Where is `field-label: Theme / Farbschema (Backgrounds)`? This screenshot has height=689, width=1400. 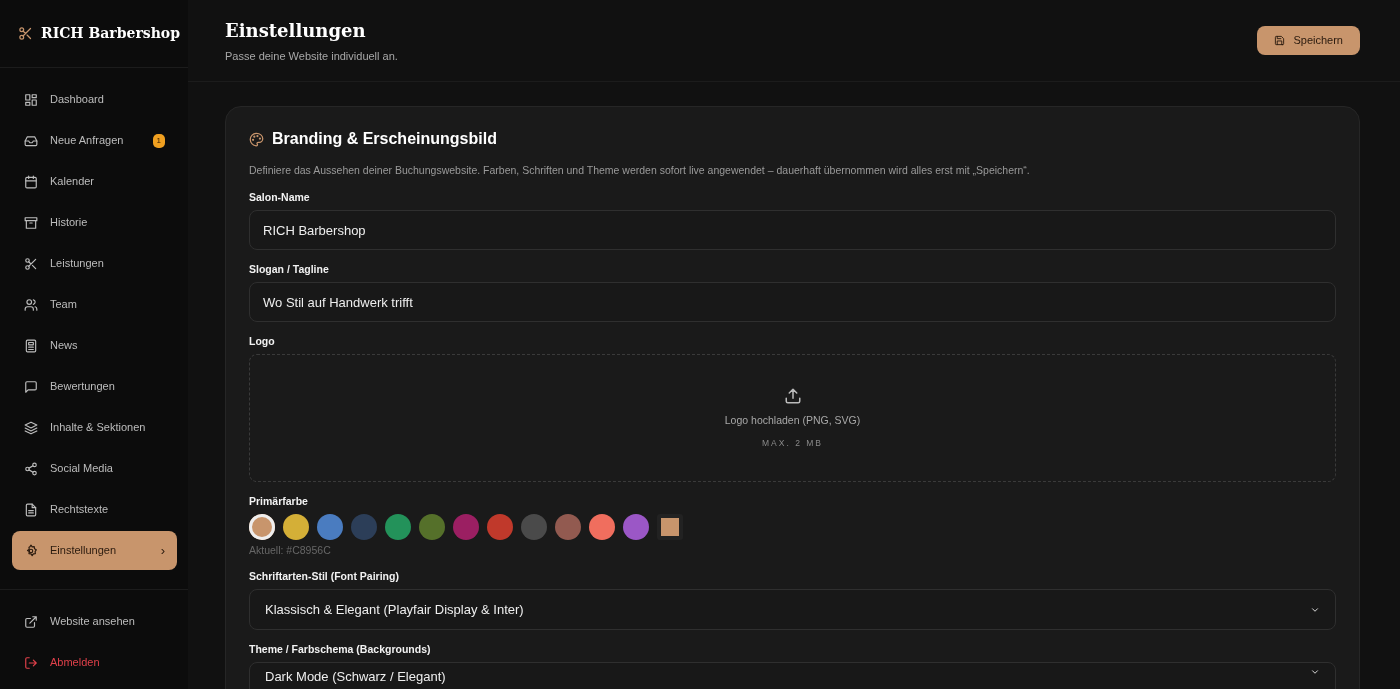 field-label: Theme / Farbschema (Backgrounds) is located at coordinates (340, 649).